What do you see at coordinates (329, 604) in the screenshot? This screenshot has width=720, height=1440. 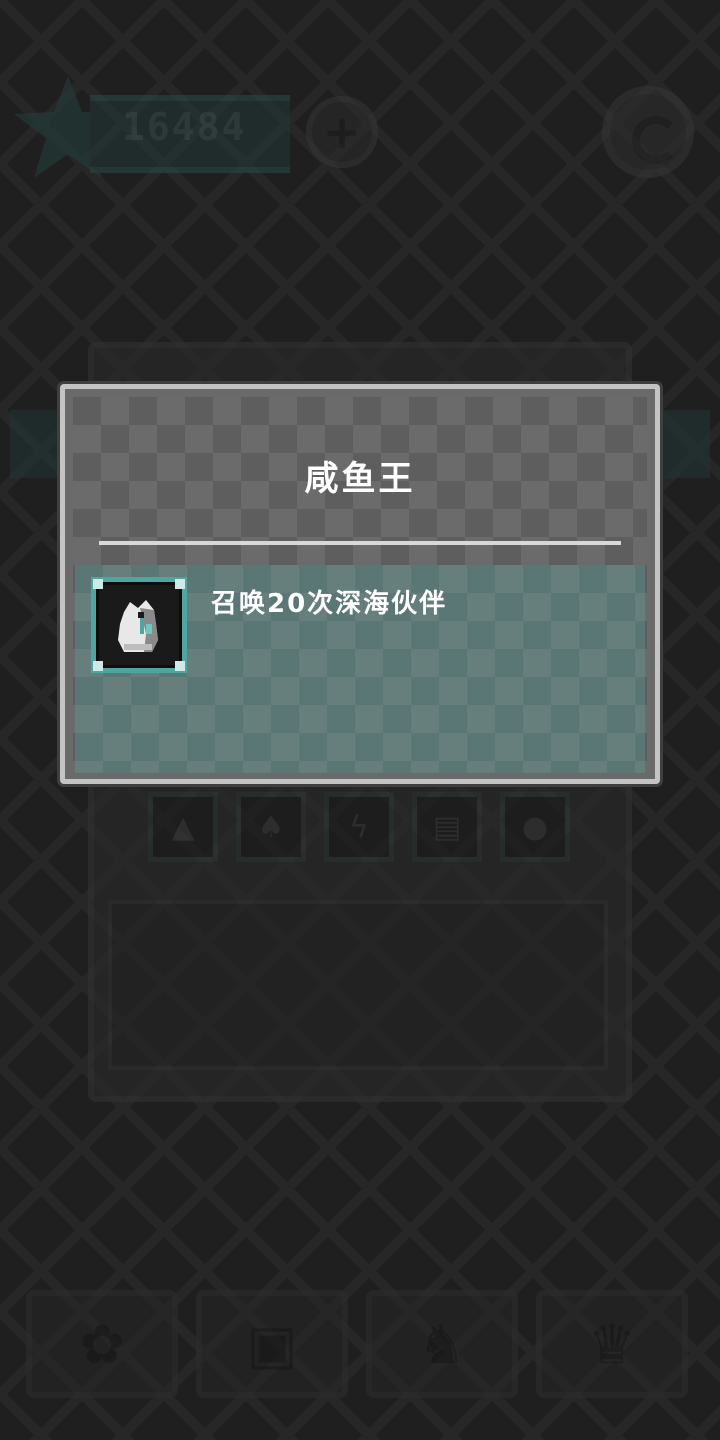 I see `achievement-description: 召唤20次深海伙伴` at bounding box center [329, 604].